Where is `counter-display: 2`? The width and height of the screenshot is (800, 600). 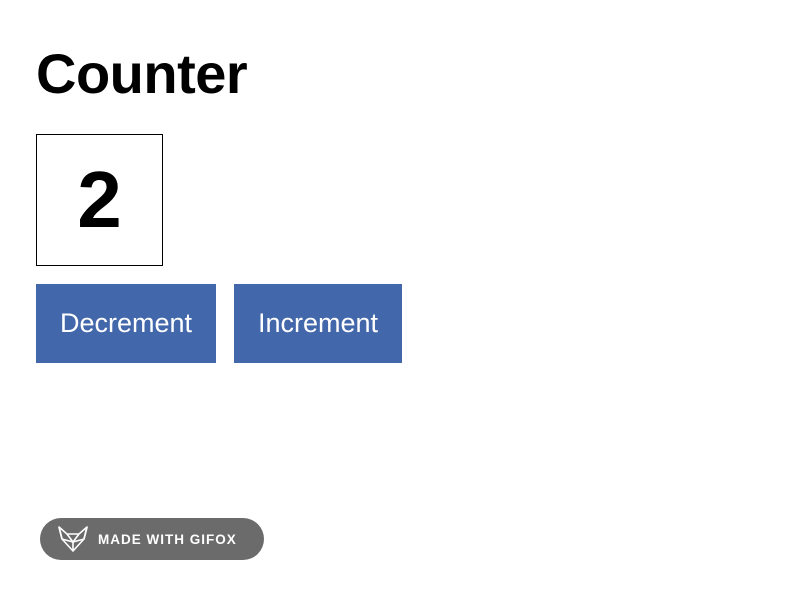
counter-display: 2 is located at coordinates (99, 200).